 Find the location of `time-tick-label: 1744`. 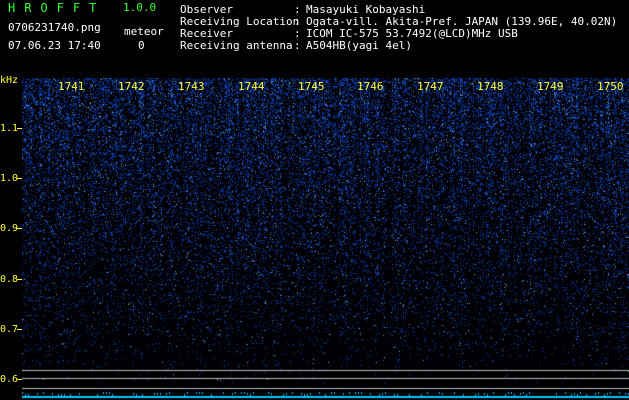

time-tick-label: 1744 is located at coordinates (251, 86).